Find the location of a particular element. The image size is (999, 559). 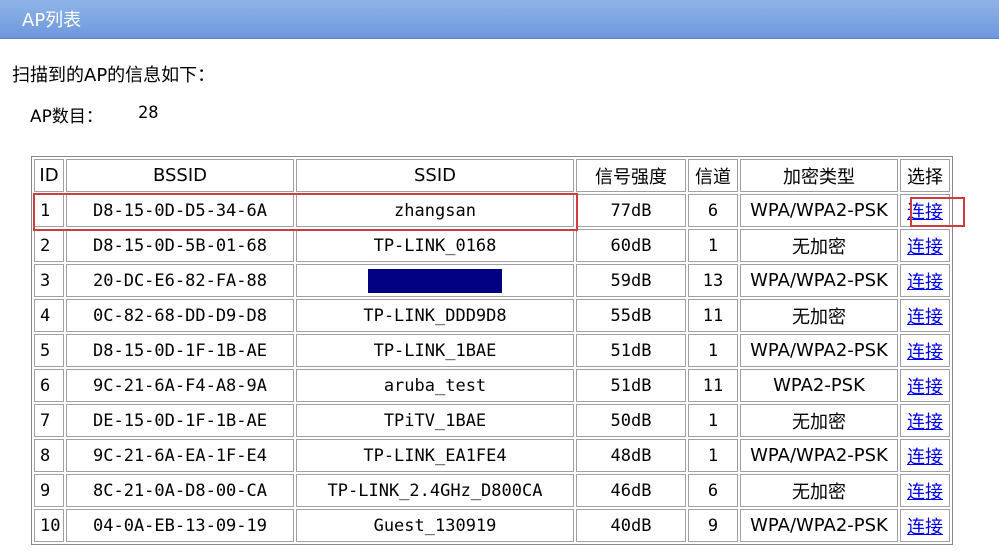

table-header-row: ID BSSID SSID 信号强度 信道 加密类型 选择 is located at coordinates (492, 175).